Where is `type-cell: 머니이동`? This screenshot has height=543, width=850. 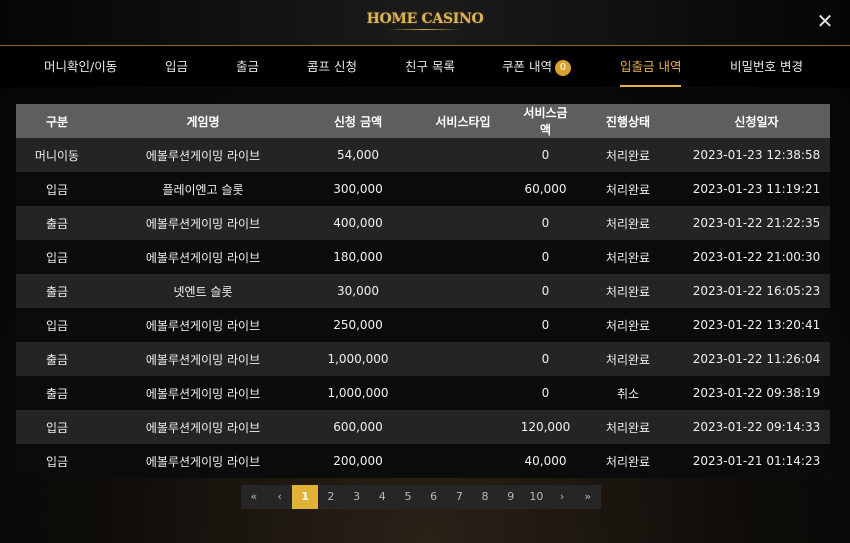 type-cell: 머니이동 is located at coordinates (57, 155).